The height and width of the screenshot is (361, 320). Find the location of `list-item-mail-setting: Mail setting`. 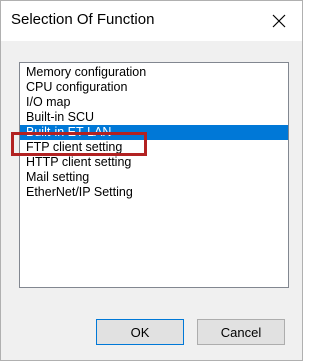

list-item-mail-setting: Mail setting is located at coordinates (154, 177).